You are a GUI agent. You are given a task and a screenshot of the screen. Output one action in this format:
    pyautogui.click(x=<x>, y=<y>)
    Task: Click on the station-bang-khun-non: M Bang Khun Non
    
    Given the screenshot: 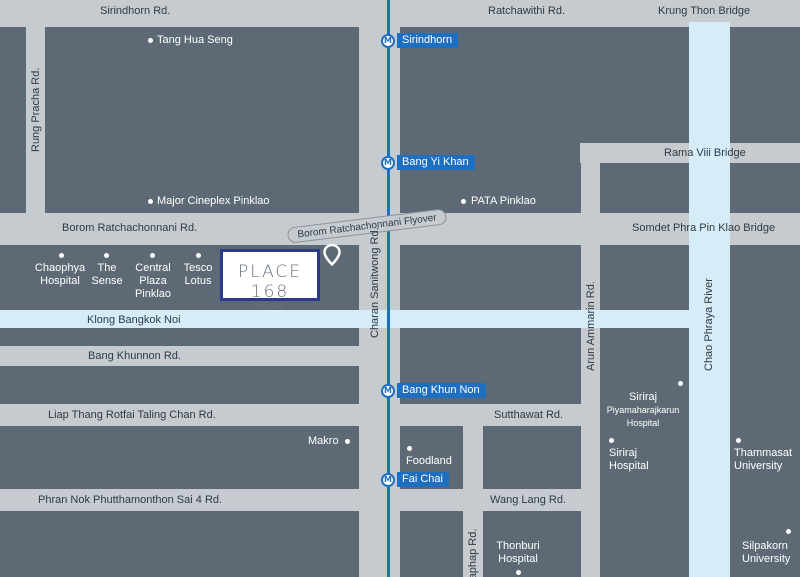 What is the action you would take?
    pyautogui.click(x=433, y=390)
    